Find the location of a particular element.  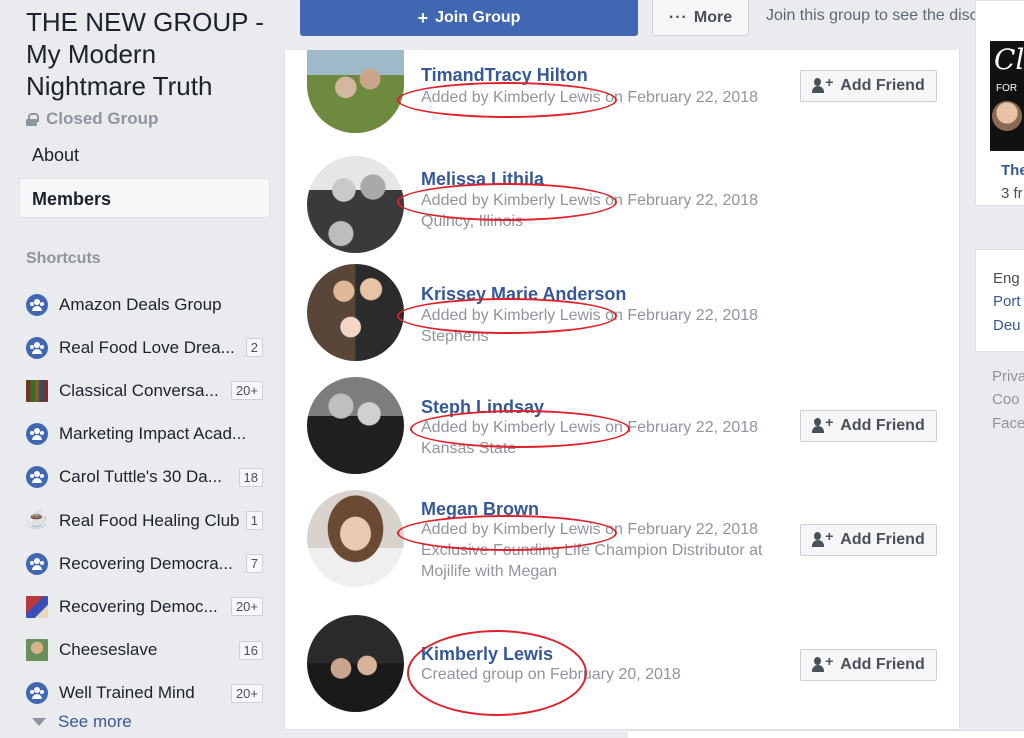

join-group-button: + Join Group is located at coordinates (469, 18).